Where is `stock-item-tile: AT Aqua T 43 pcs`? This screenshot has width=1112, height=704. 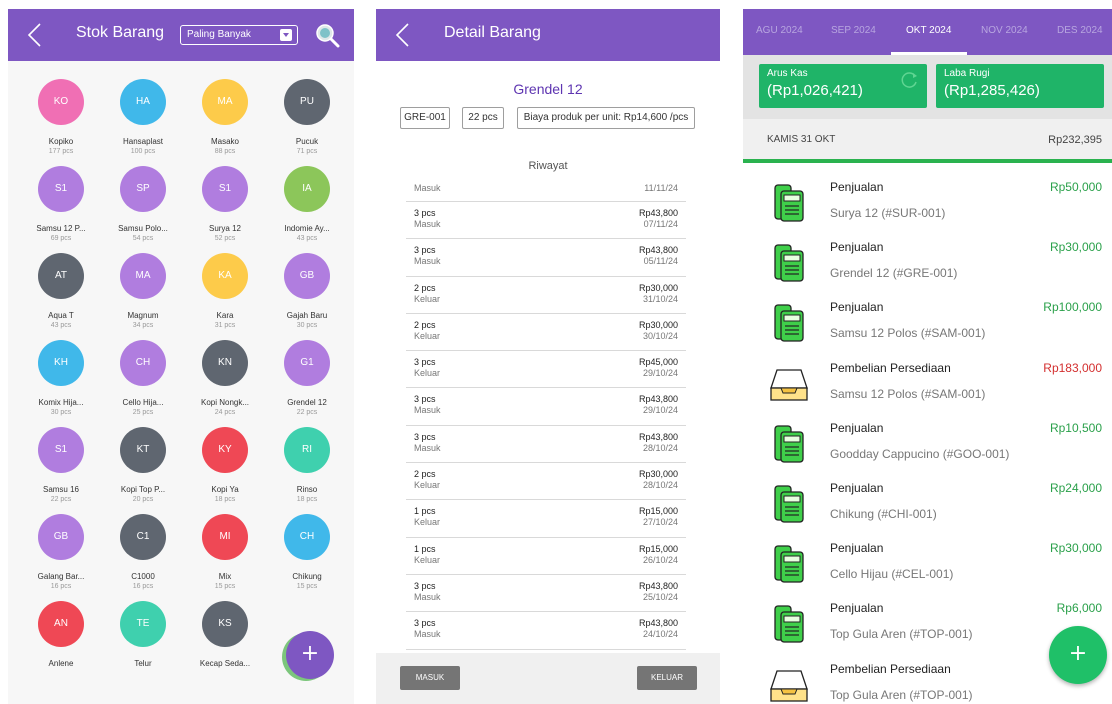 stock-item-tile: AT Aqua T 43 pcs is located at coordinates (60, 301).